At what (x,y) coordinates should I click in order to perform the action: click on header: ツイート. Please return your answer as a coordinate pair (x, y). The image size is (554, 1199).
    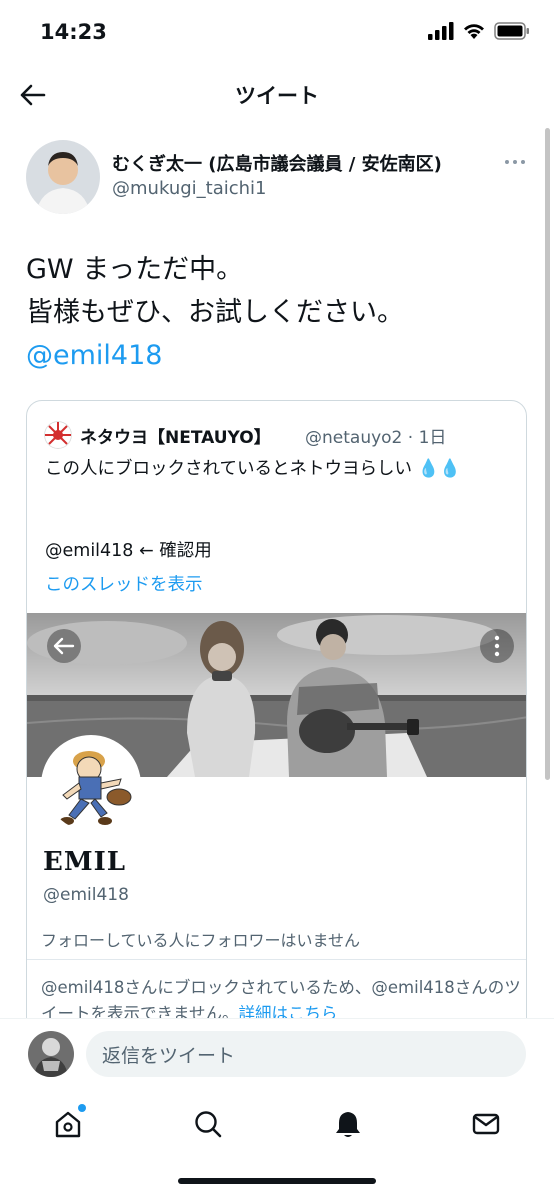
    Looking at the image, I should click on (277, 95).